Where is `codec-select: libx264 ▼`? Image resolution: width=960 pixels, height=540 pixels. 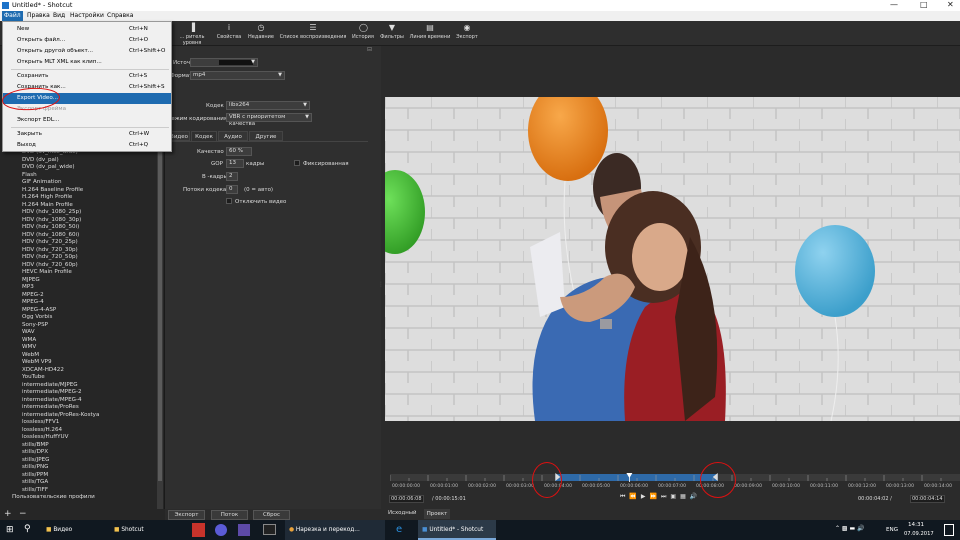
codec-select: libx264 ▼ is located at coordinates (268, 105).